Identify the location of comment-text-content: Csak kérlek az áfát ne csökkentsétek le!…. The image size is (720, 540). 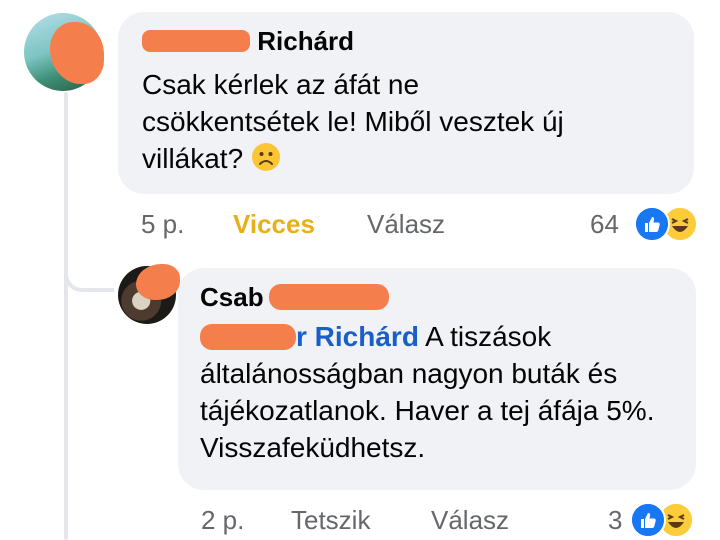
(353, 121).